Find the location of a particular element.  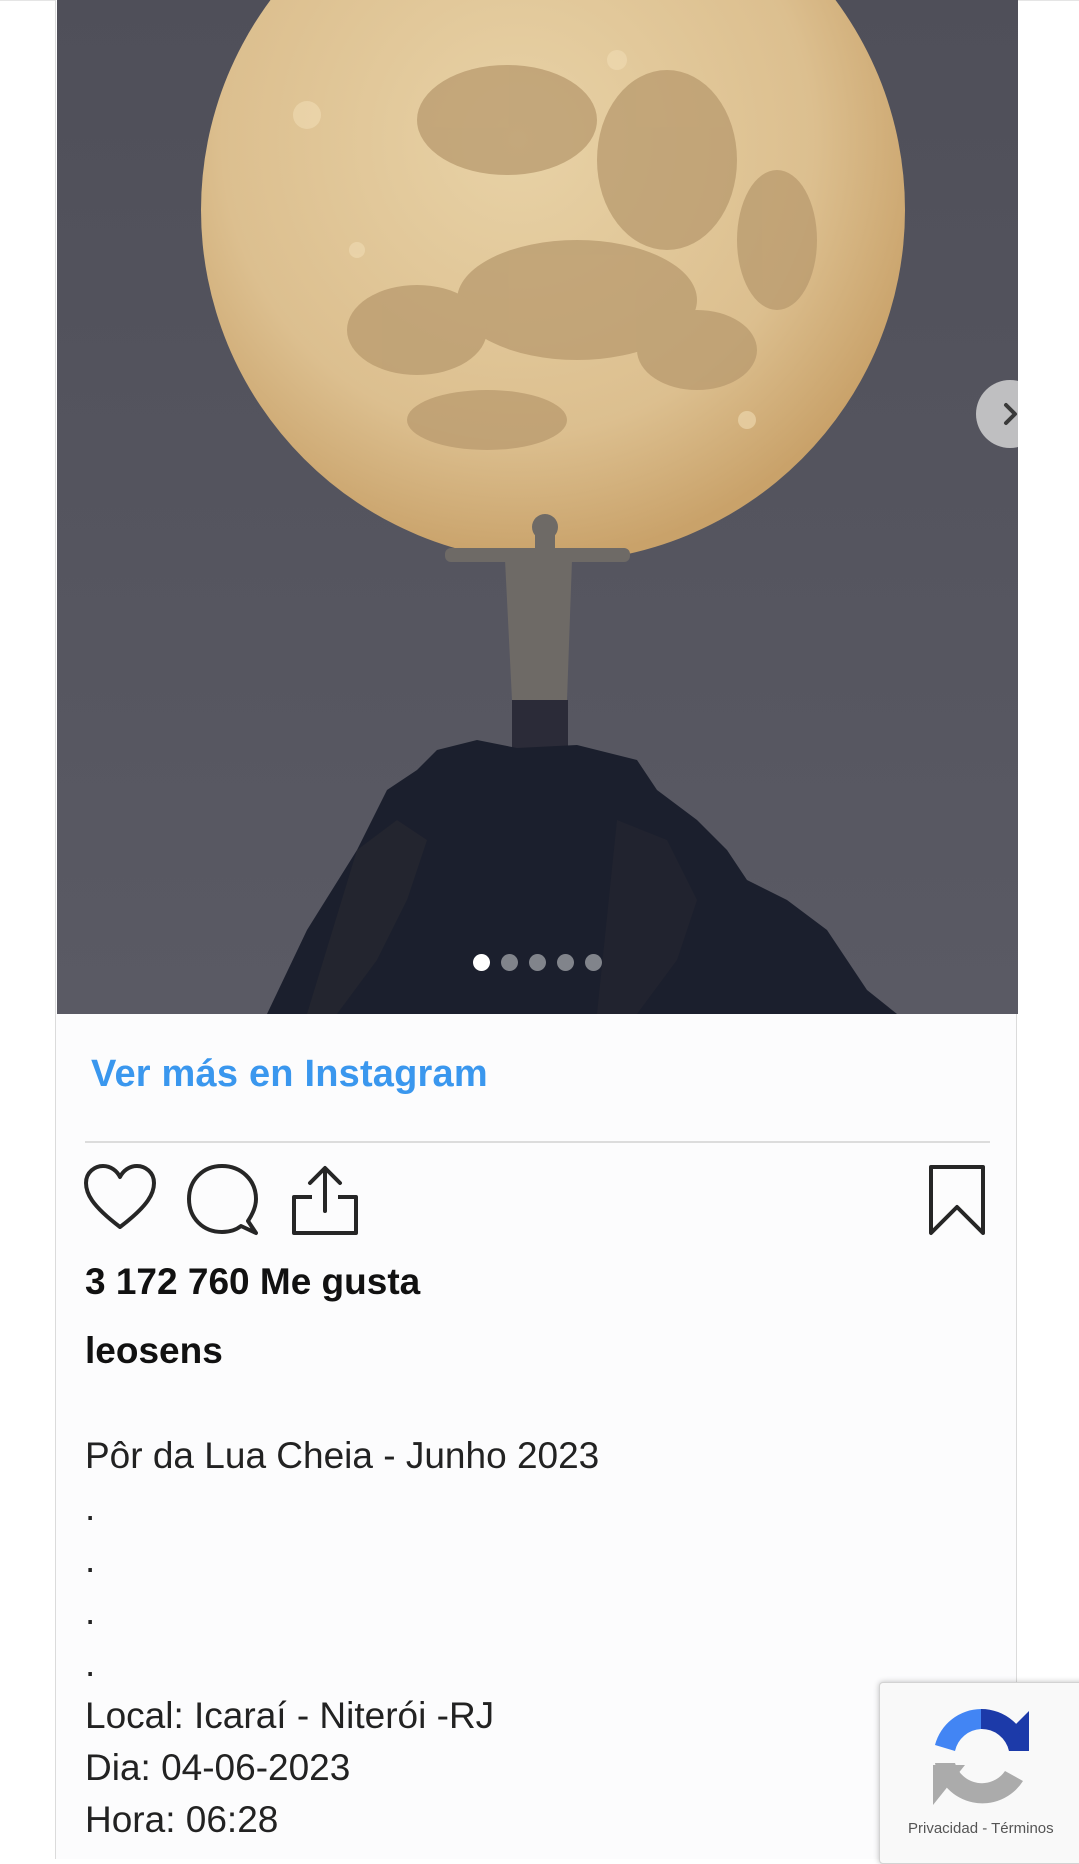

recaptcha-links: Privacidad - Términos is located at coordinates (981, 1828).